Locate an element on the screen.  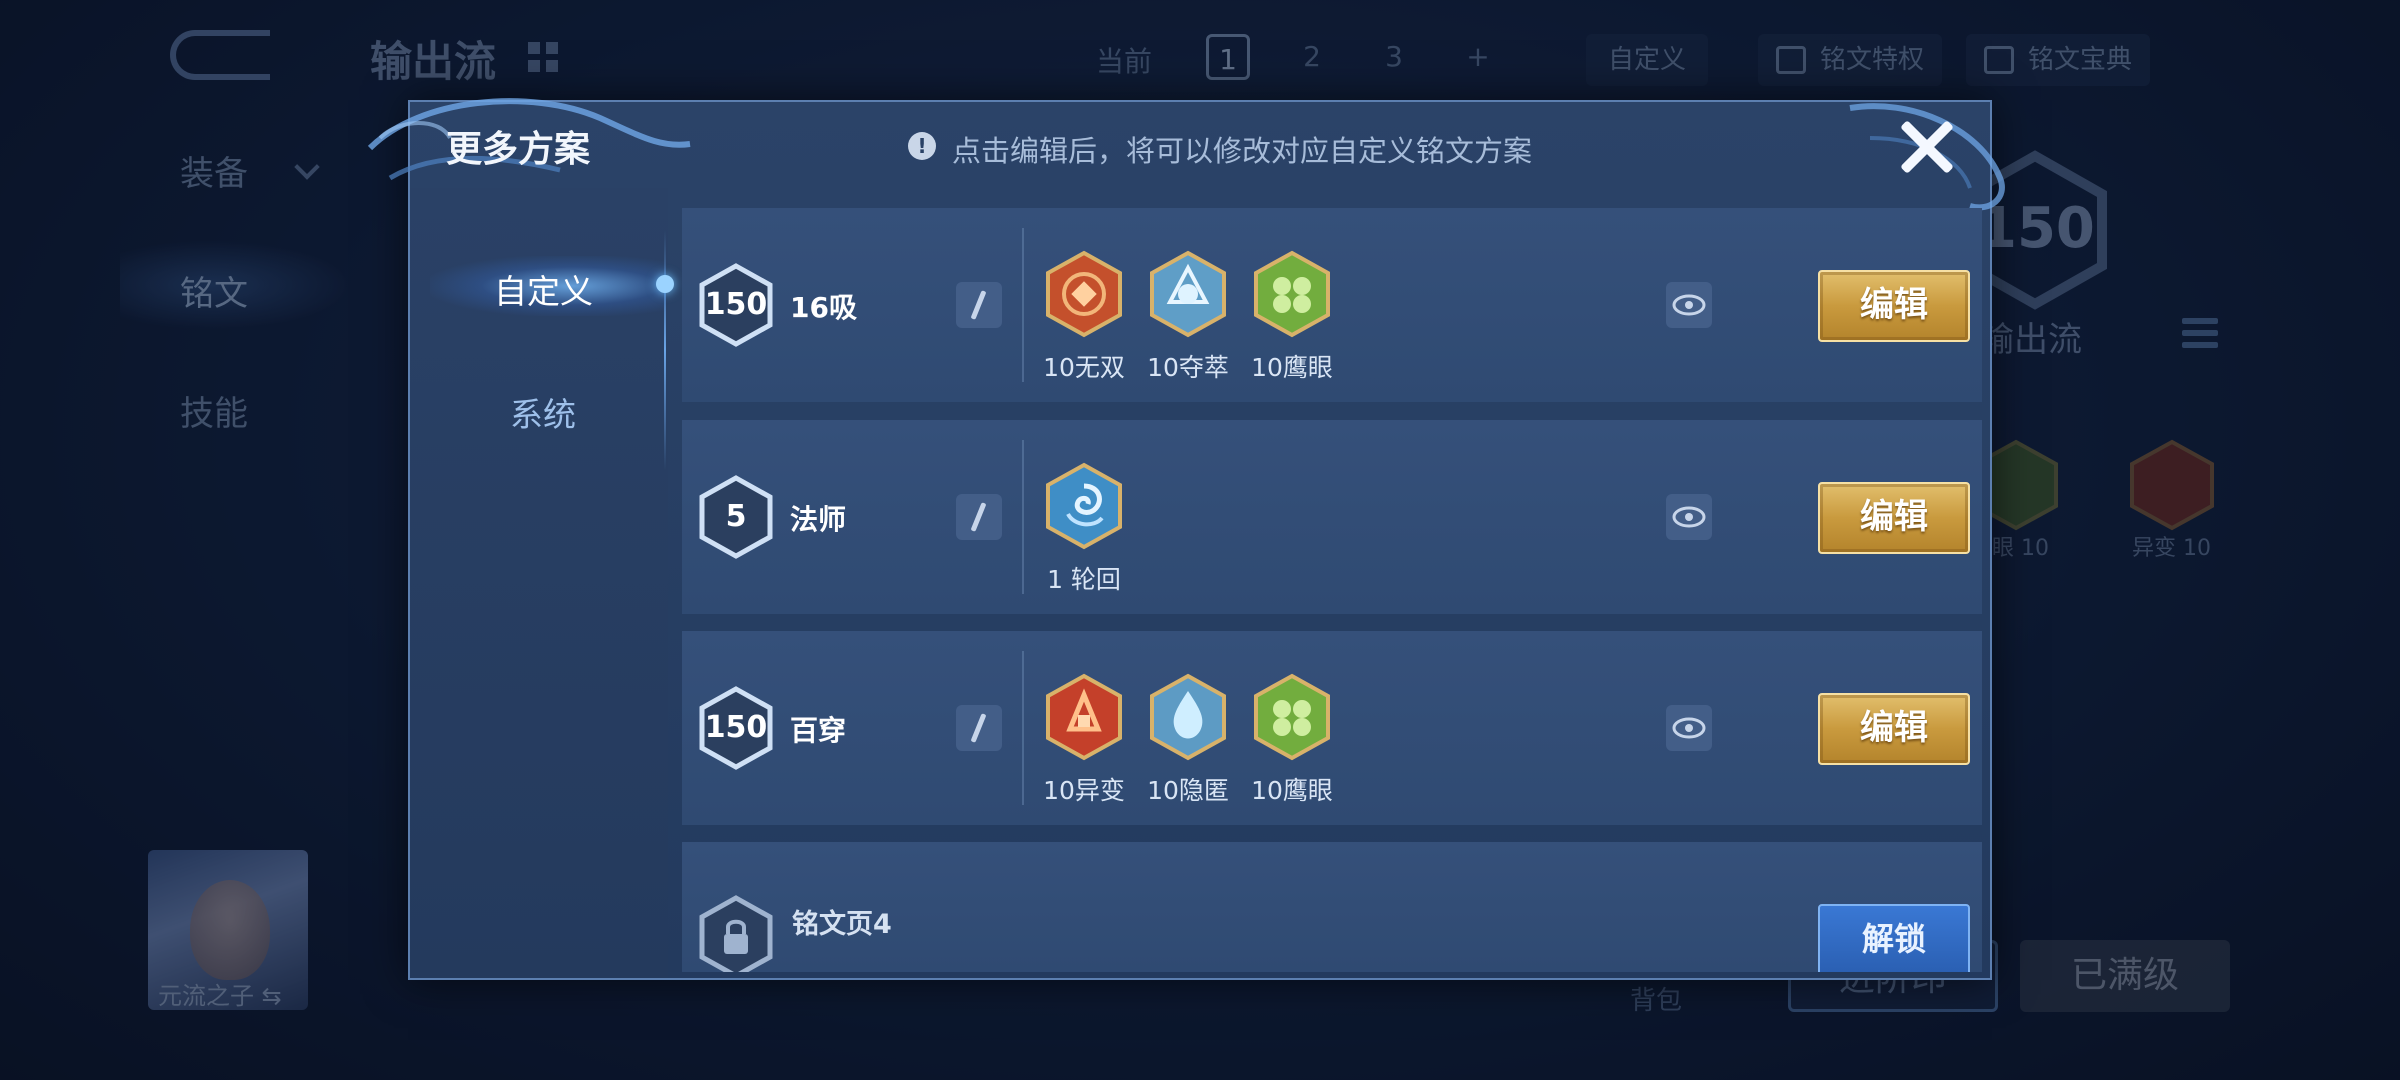
scheme-name: 法师 is located at coordinates (818, 519).